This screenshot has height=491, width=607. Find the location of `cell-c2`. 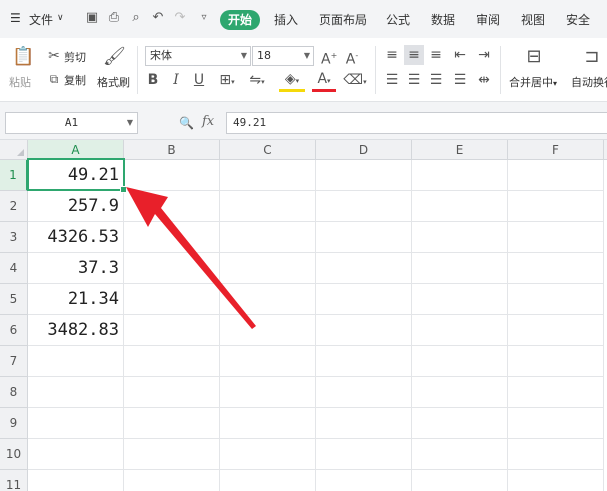

cell-c2 is located at coordinates (268, 206).